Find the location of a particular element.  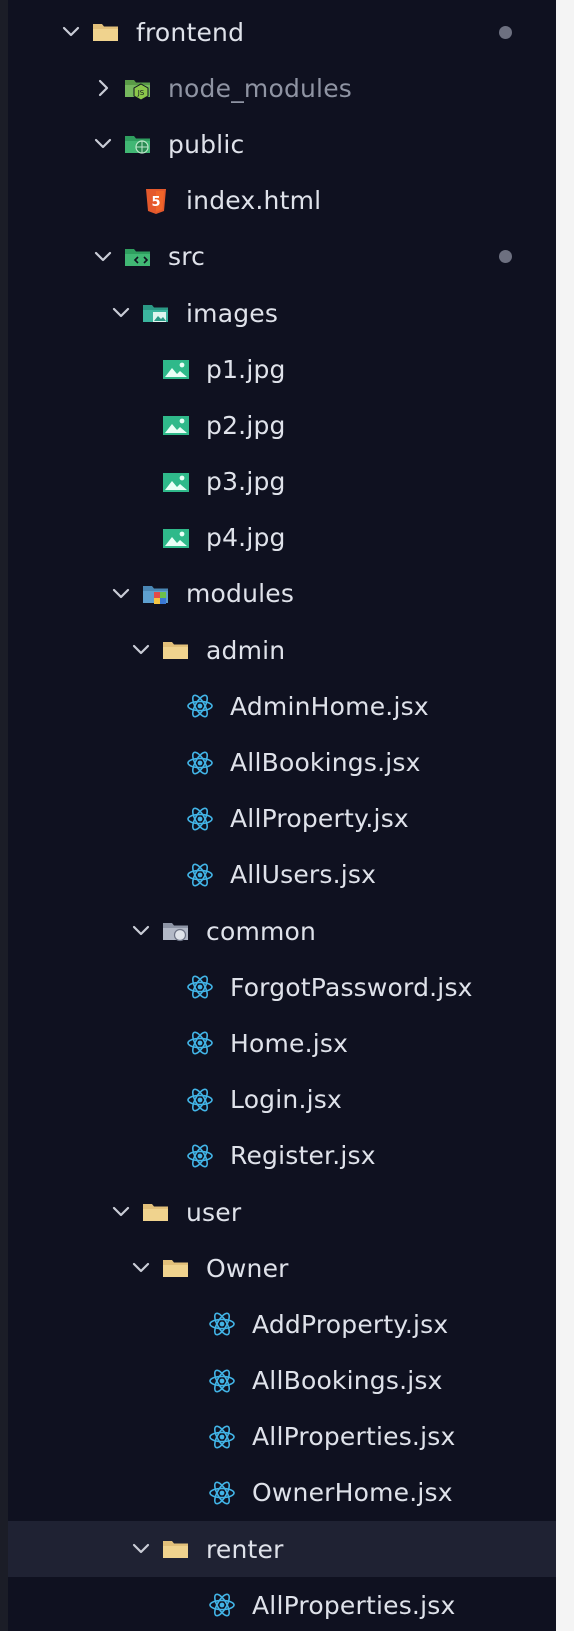

tree-item-label: common is located at coordinates (261, 931).